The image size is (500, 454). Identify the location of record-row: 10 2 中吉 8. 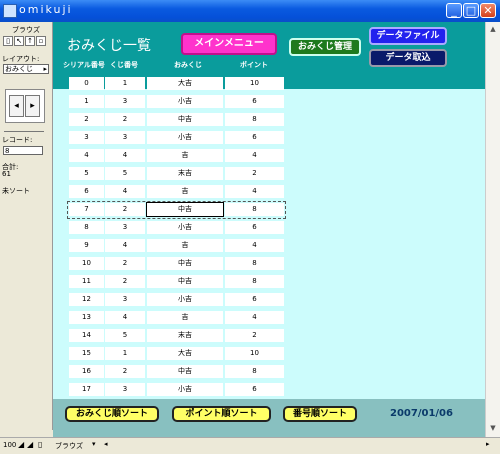
(176, 264).